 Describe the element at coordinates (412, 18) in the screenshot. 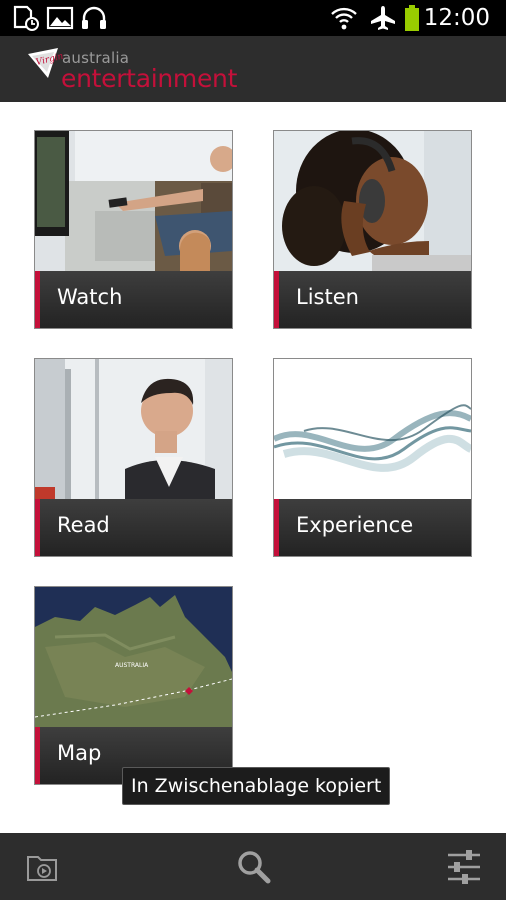

I see `battery-icon` at that location.